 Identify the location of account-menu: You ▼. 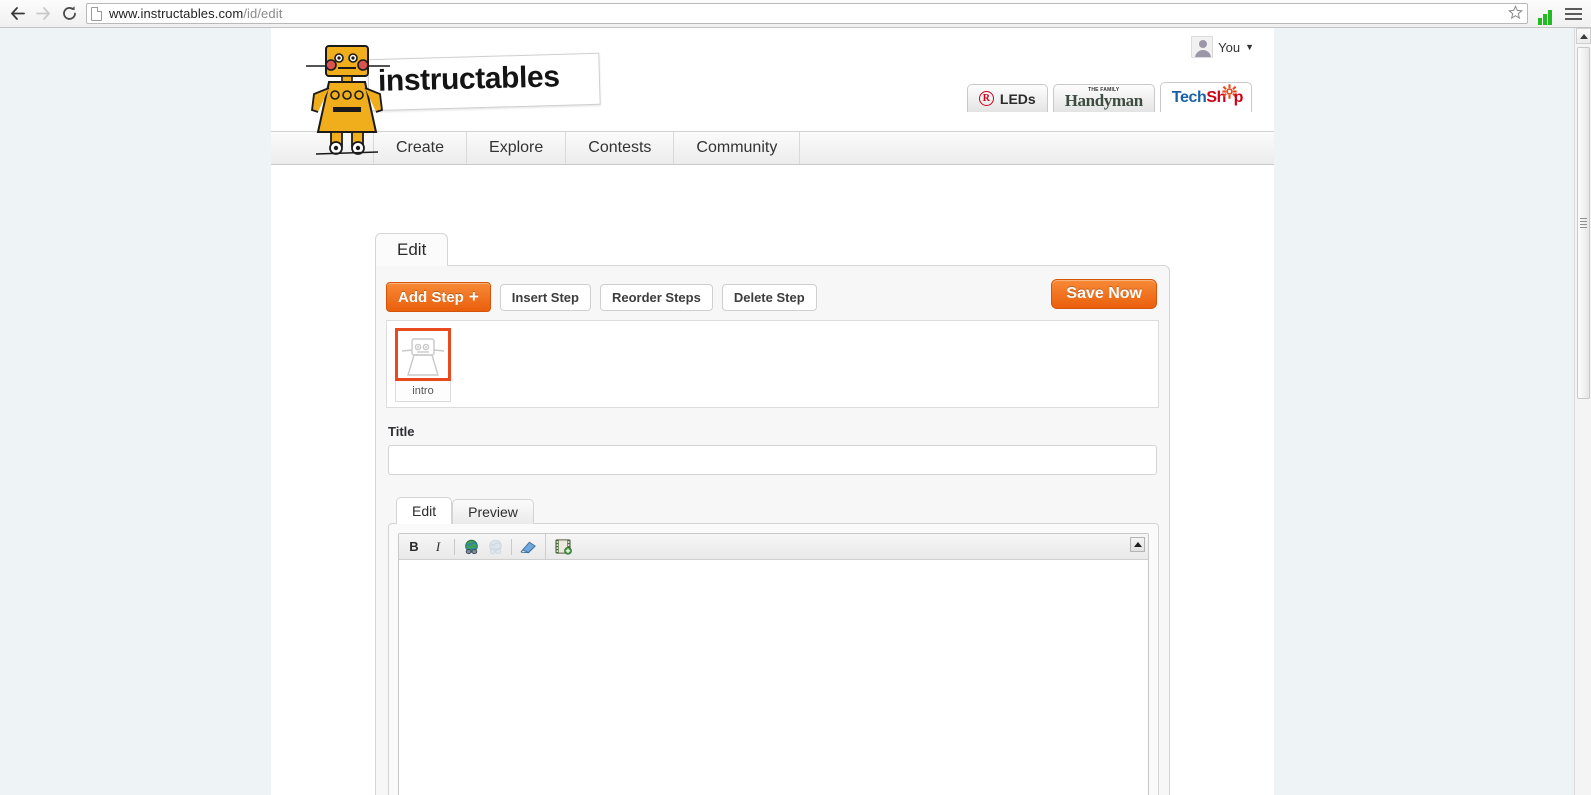
(1222, 47).